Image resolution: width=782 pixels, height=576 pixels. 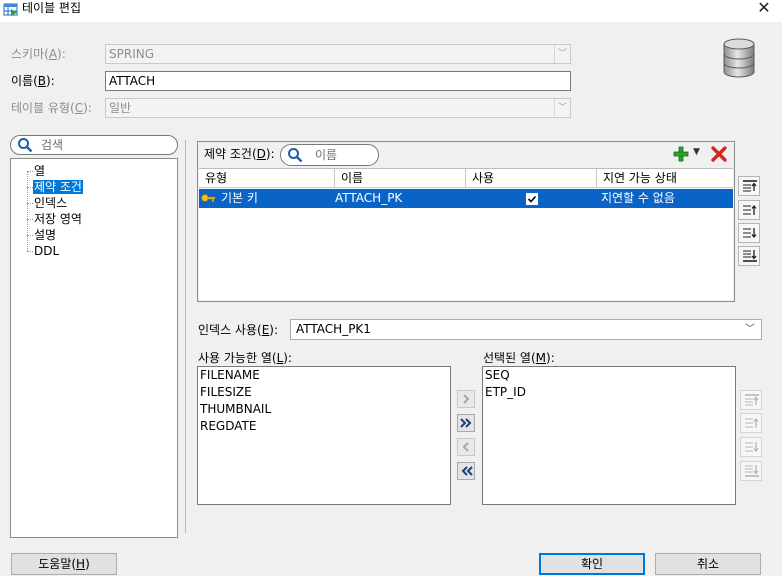 What do you see at coordinates (333, 329) in the screenshot?
I see `index-value: ATTACH_PK1` at bounding box center [333, 329].